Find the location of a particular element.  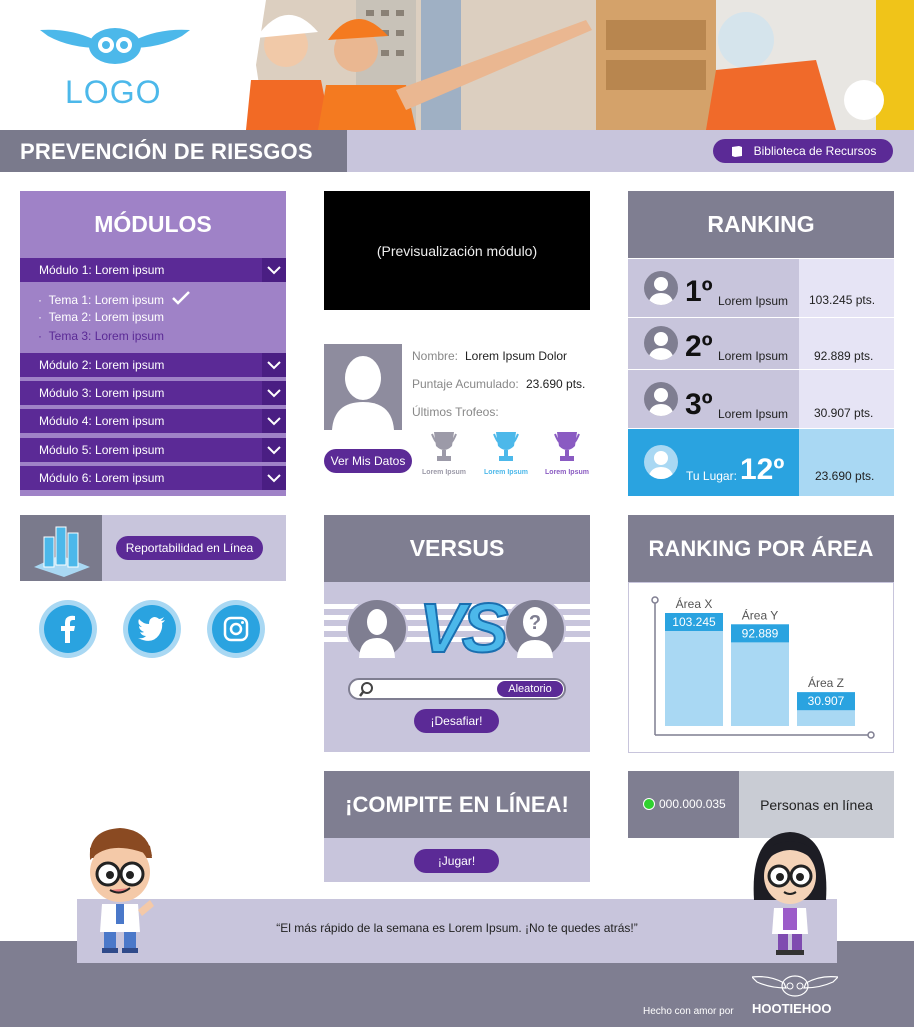

chart-value-label: 92.889 is located at coordinates (760, 633).